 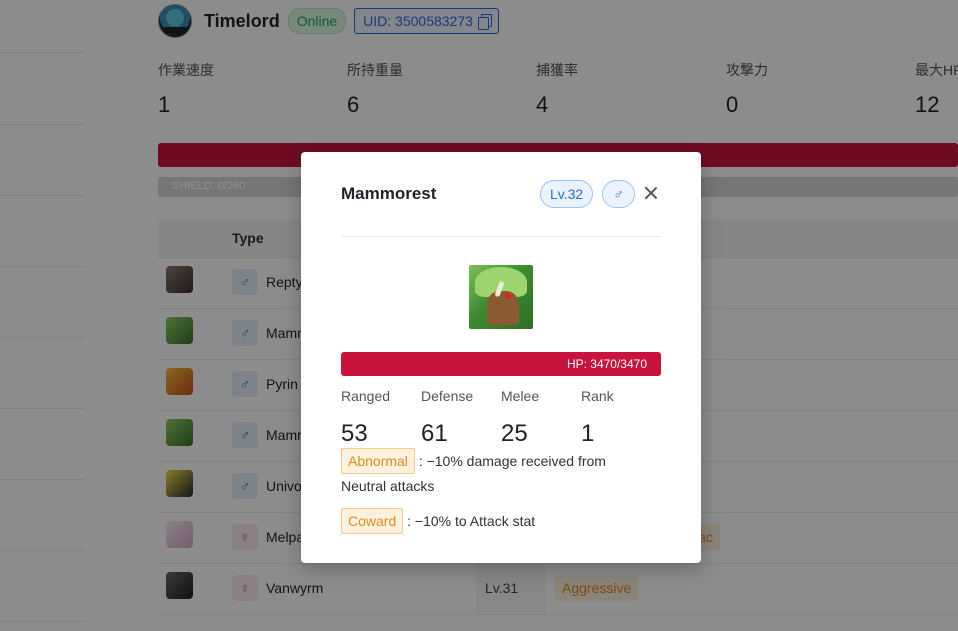 I want to click on passive-skill-description: : −10% to Attack stat, so click(x=471, y=521).